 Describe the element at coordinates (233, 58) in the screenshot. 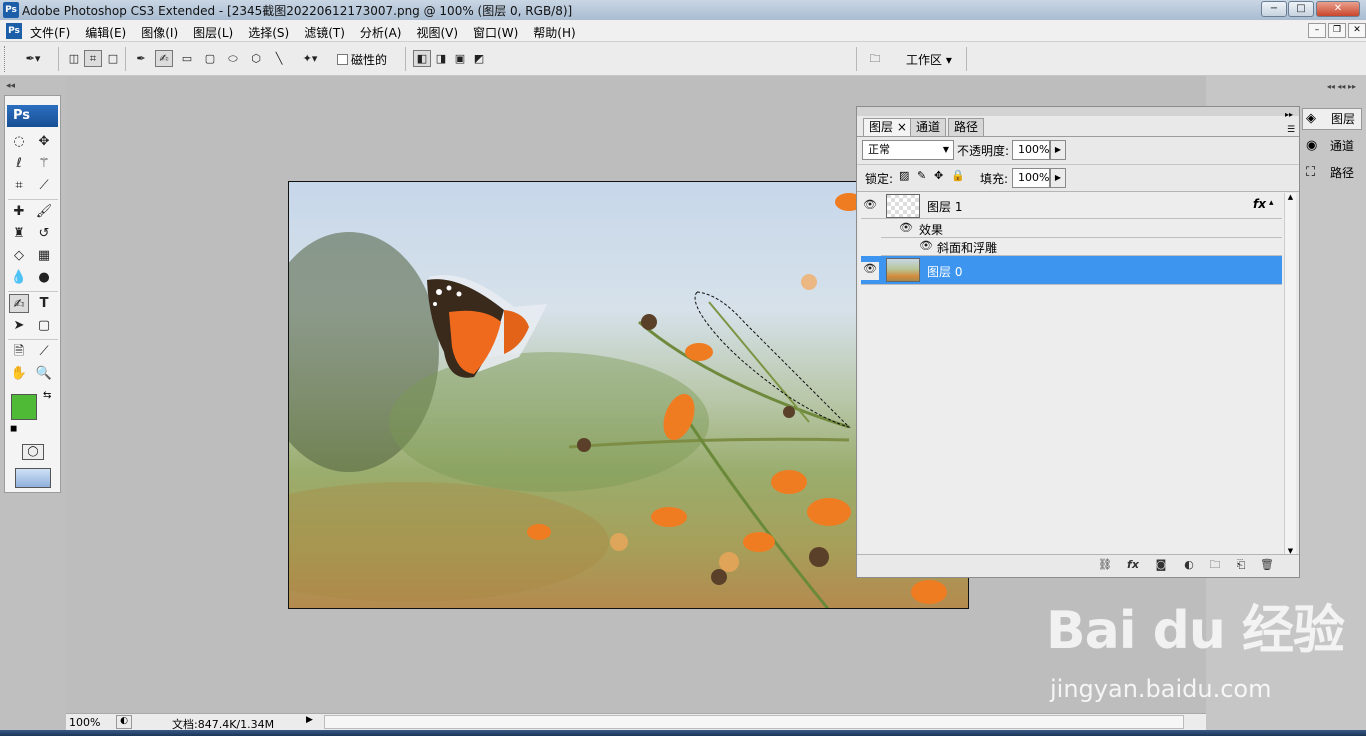

I see `ellipse-tool-icon: ⬭` at that location.